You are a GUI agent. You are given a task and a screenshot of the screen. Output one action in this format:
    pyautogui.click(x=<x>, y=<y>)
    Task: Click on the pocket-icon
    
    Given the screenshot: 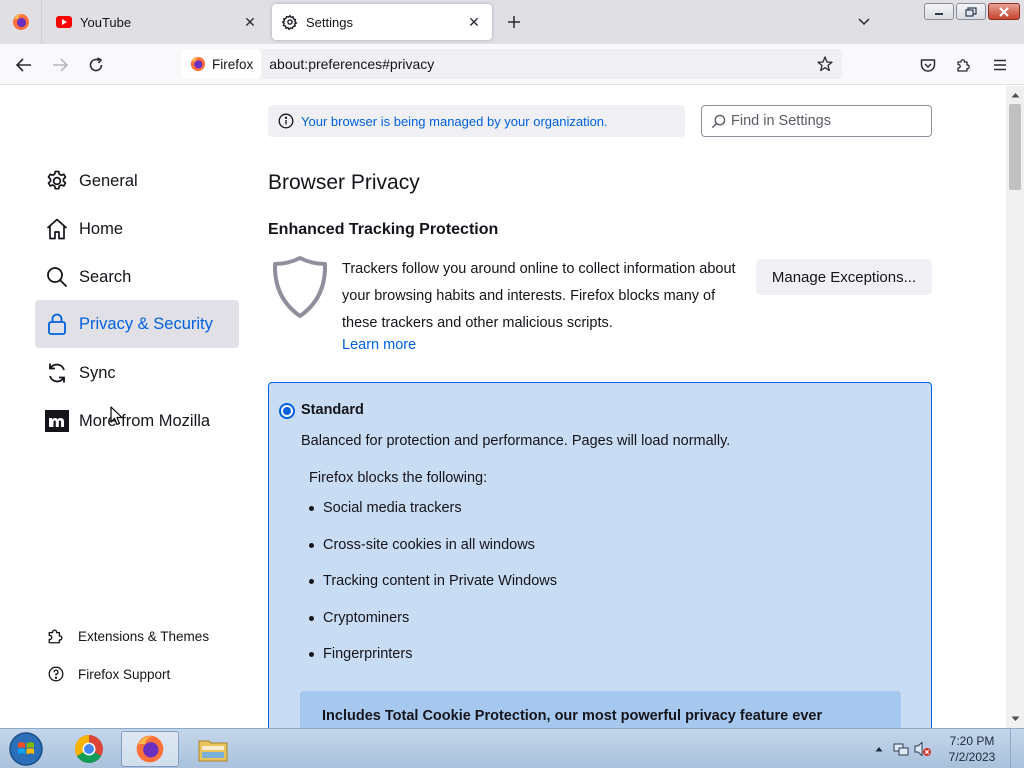 What is the action you would take?
    pyautogui.click(x=928, y=65)
    